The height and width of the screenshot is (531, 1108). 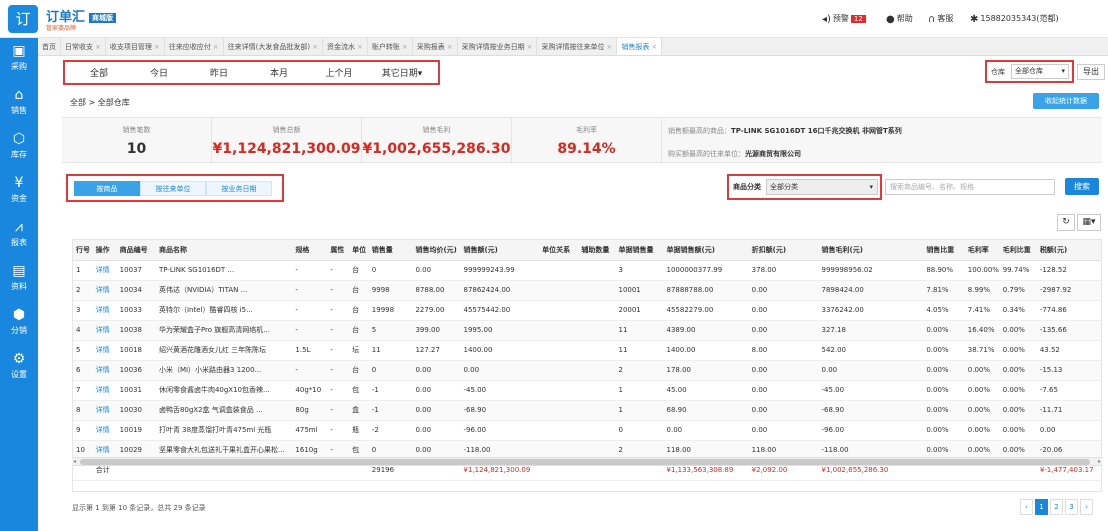 I want to click on table-cell, so click(x=559, y=310).